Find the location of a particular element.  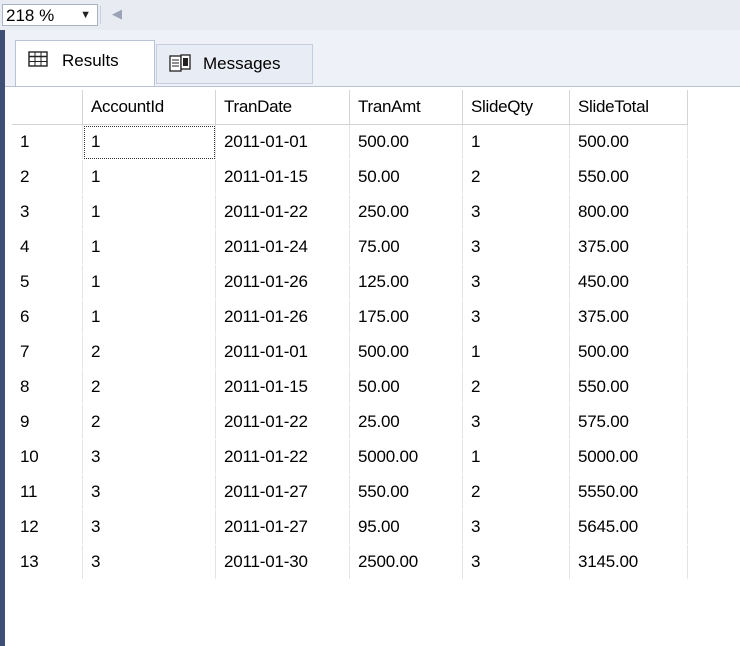

table-row: 11 3 2011-01-27 550.00 2 5550.00 is located at coordinates (350, 492).